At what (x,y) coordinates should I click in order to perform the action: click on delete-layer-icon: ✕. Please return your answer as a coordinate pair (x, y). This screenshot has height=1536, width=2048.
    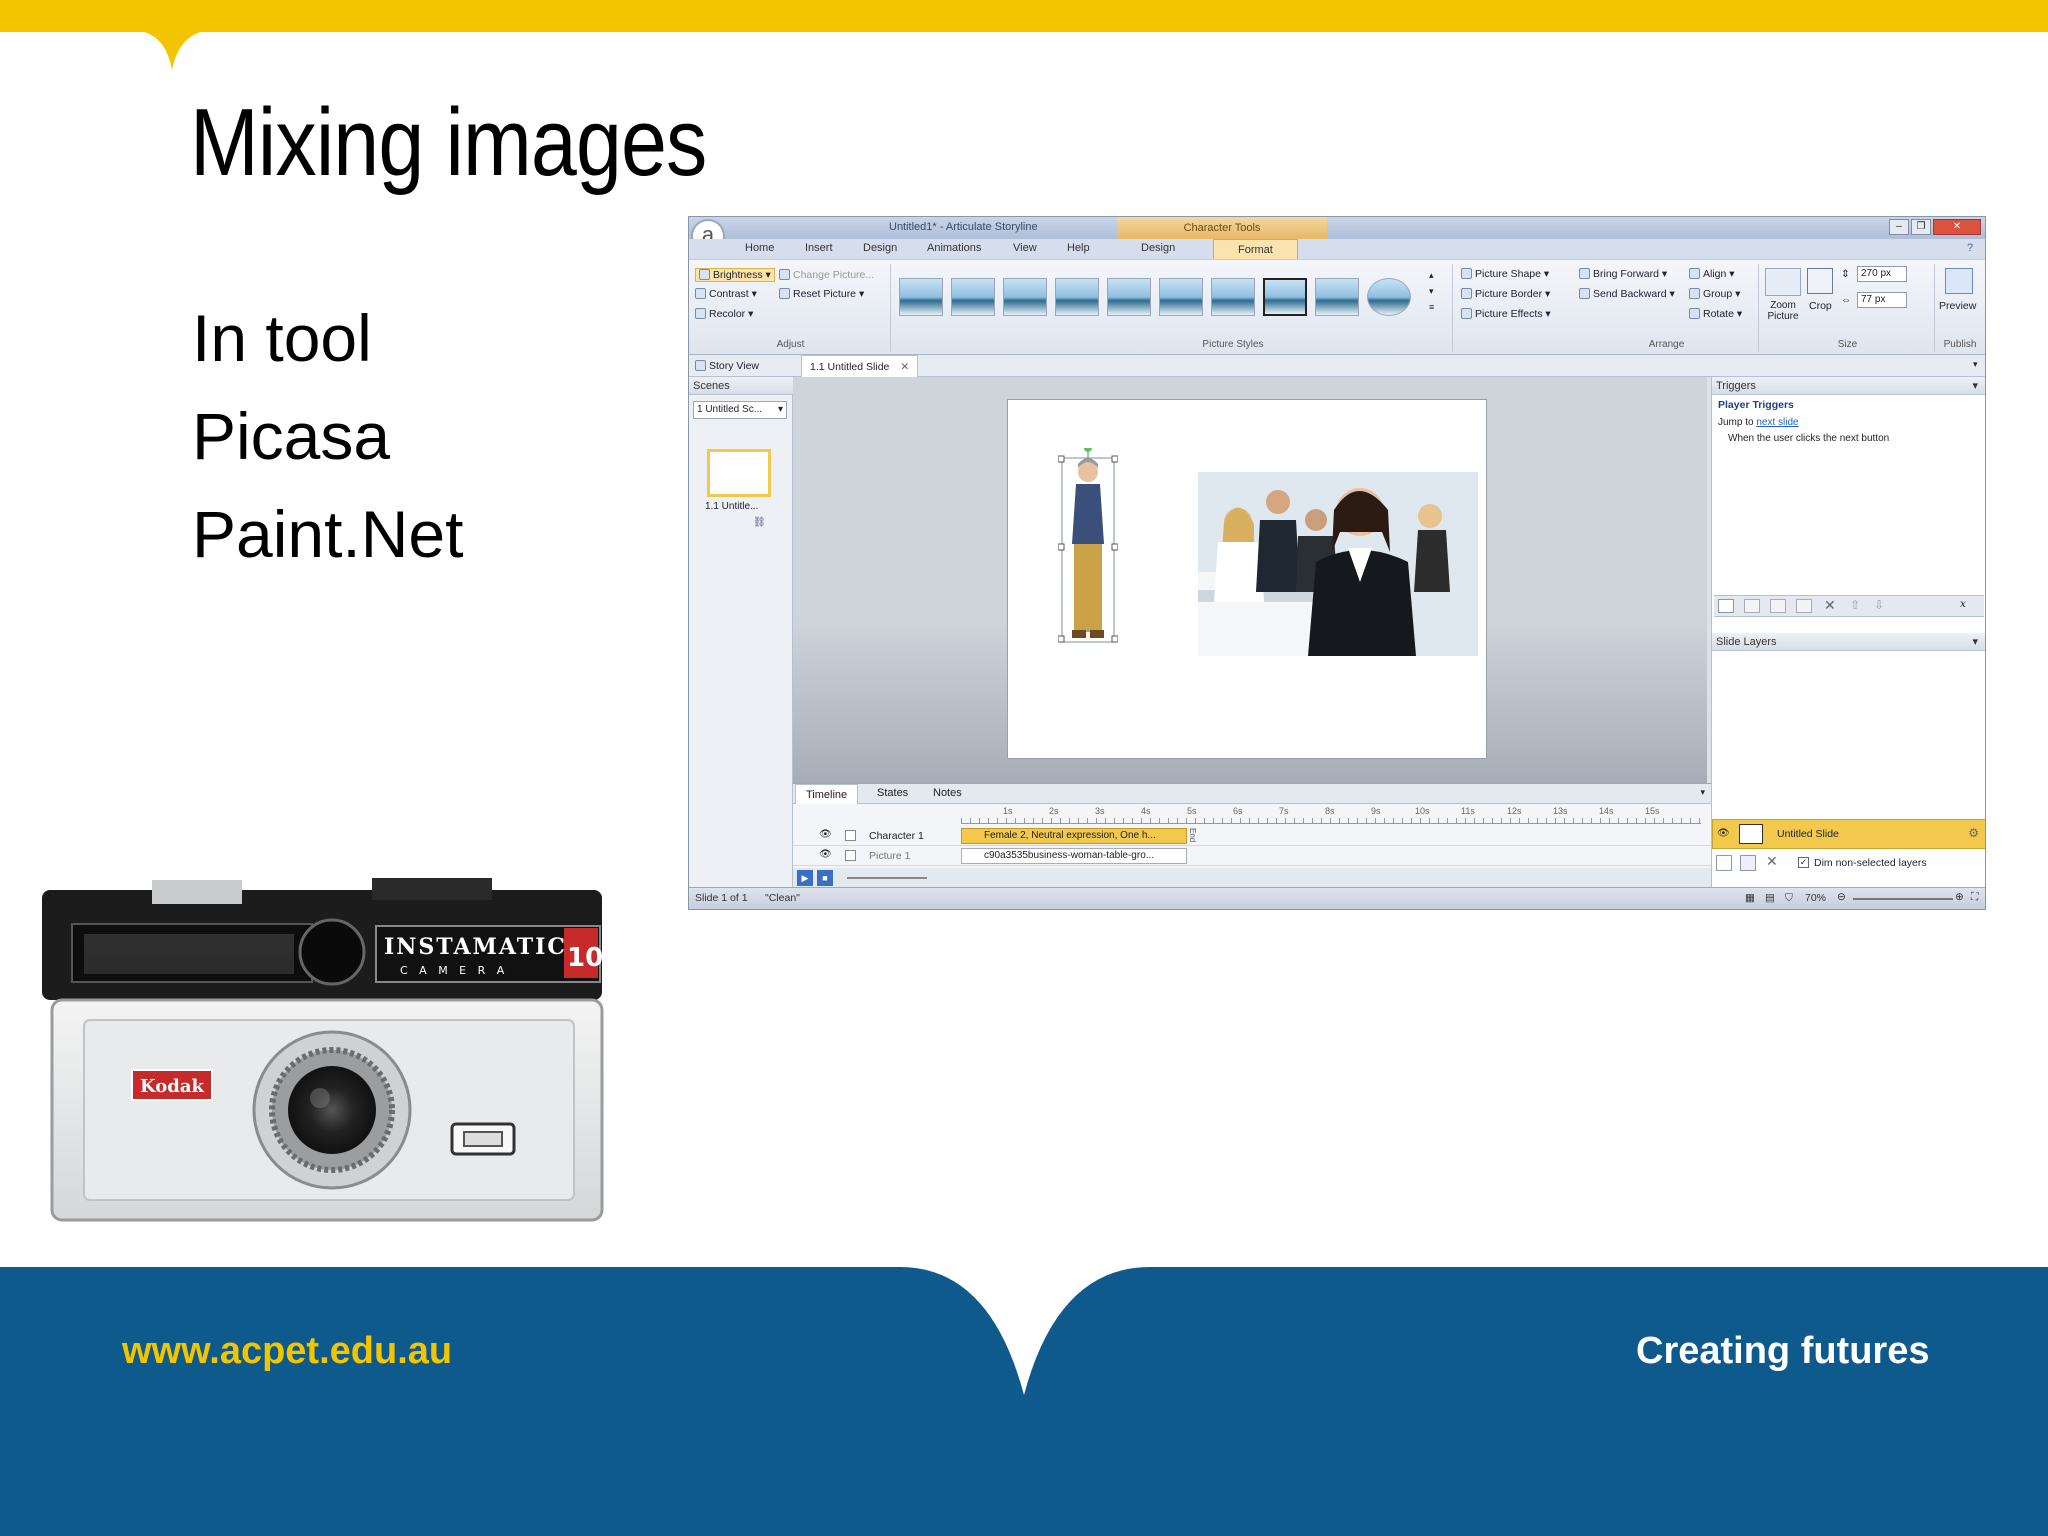
    Looking at the image, I should click on (1772, 861).